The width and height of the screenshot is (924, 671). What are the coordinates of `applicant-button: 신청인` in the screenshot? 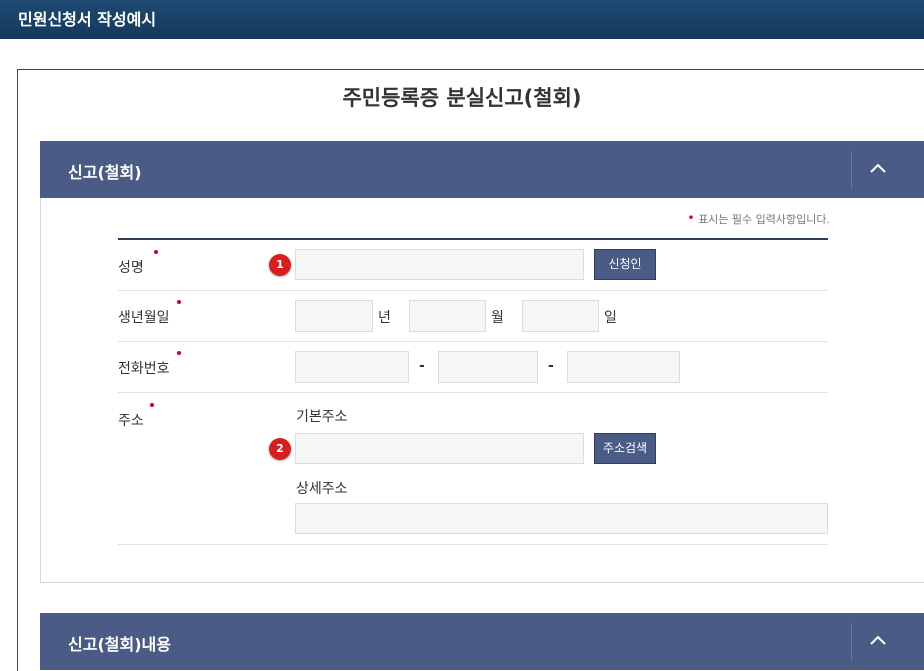 It's located at (625, 264).